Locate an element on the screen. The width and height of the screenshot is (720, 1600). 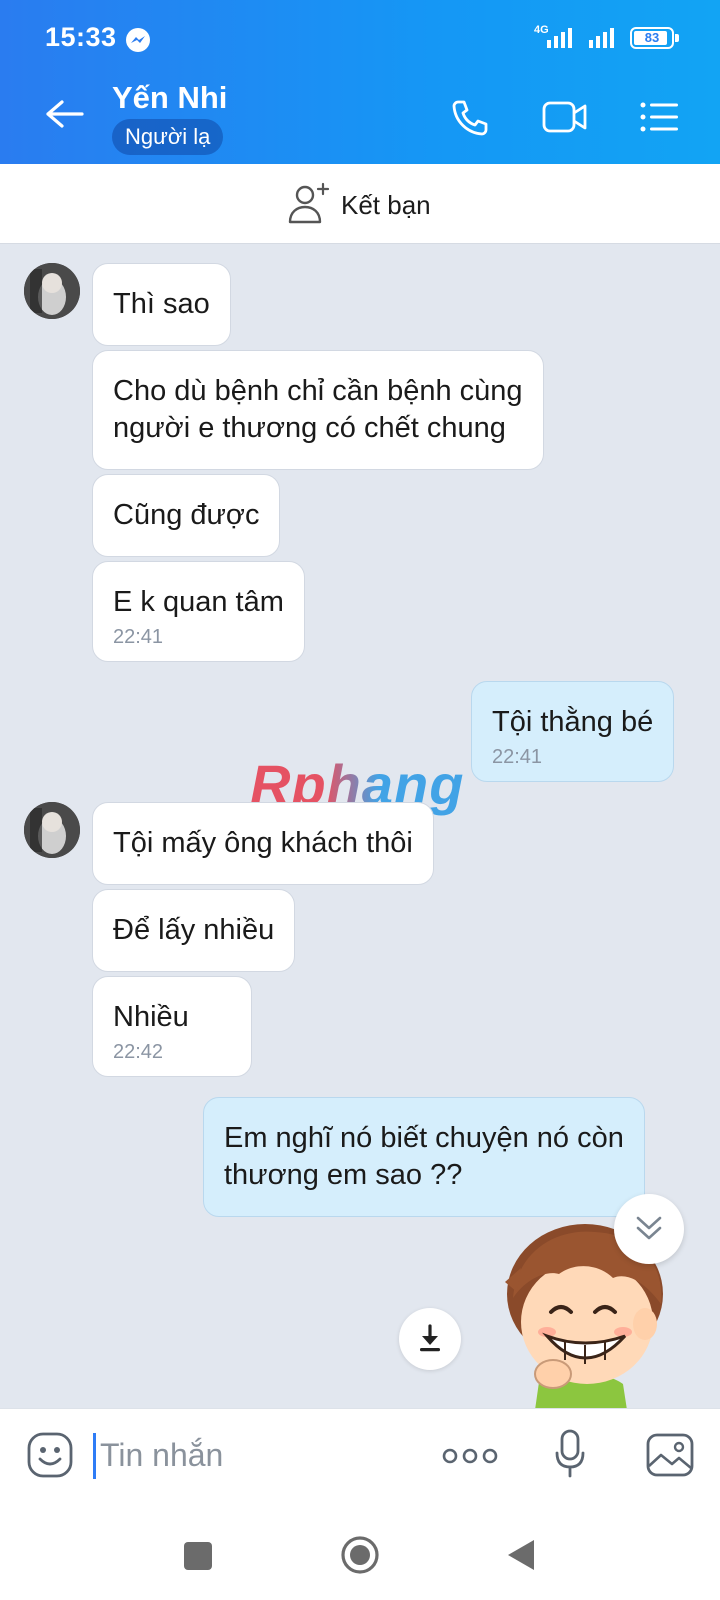
download-button is located at coordinates (430, 1339).